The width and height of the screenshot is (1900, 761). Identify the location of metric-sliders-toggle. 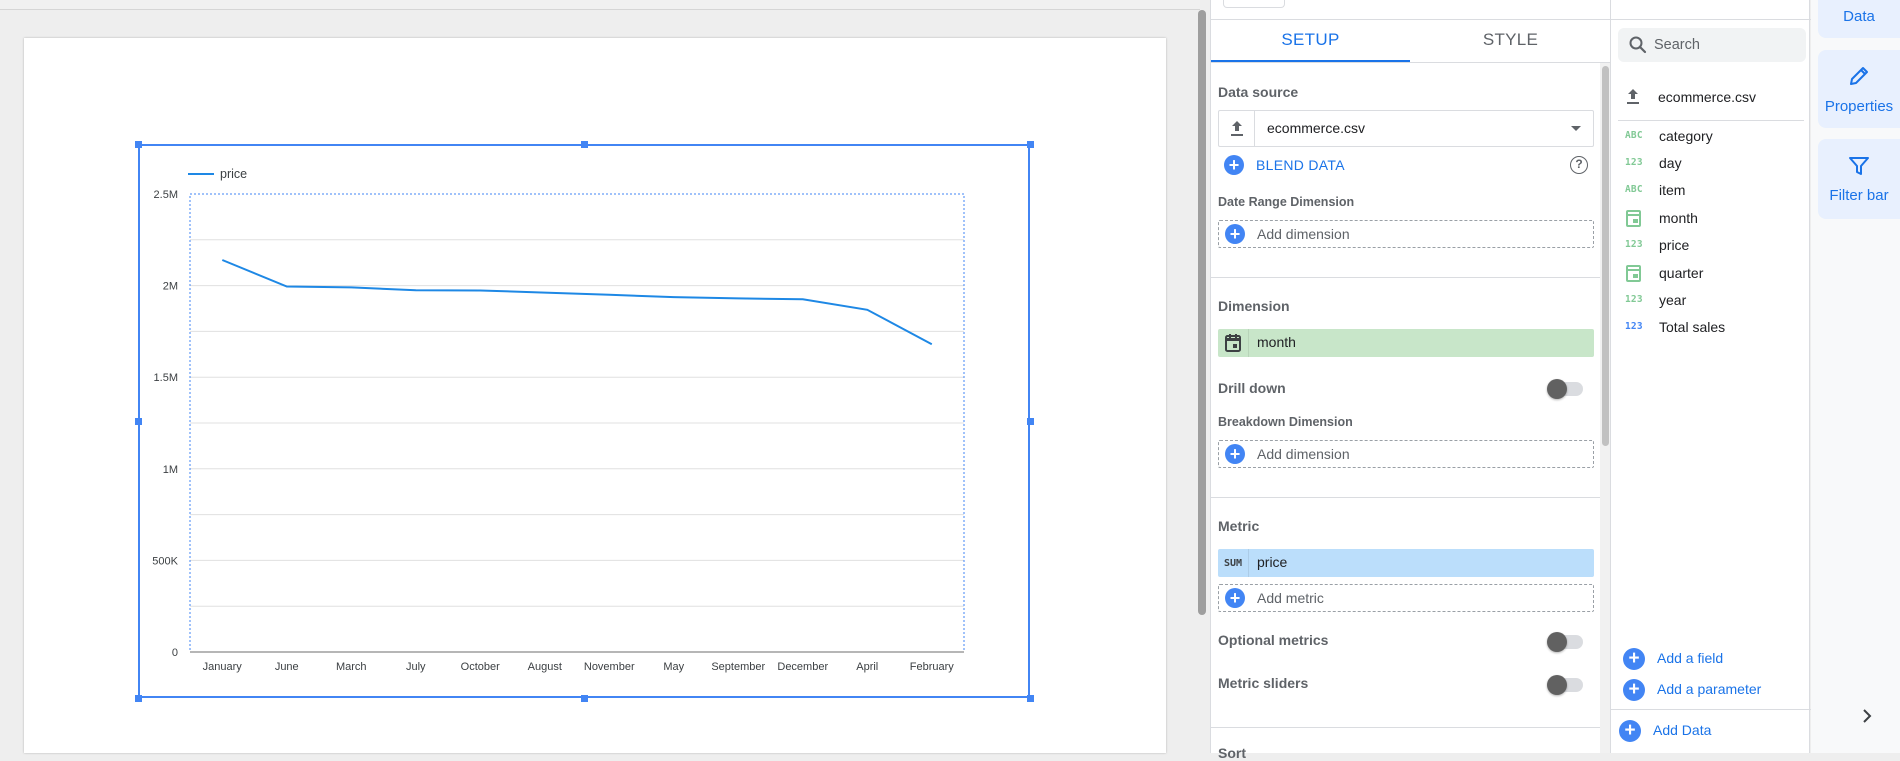
(1565, 685).